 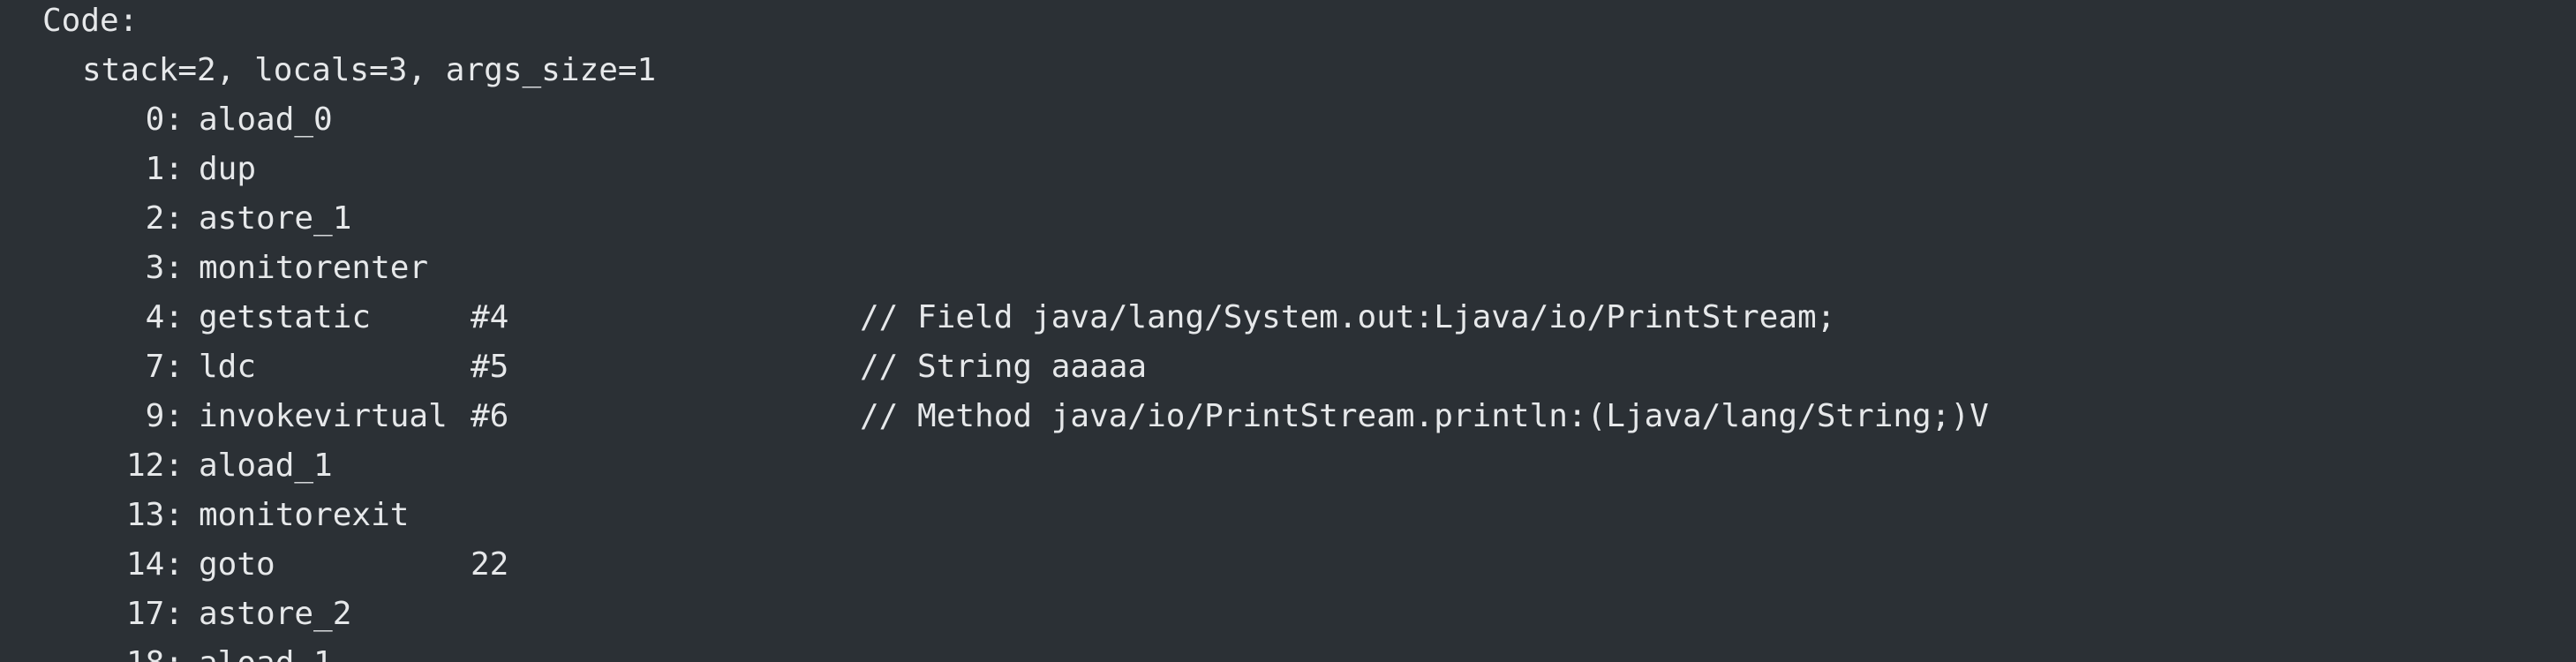 I want to click on instruction-offset: 17:, so click(x=155, y=614).